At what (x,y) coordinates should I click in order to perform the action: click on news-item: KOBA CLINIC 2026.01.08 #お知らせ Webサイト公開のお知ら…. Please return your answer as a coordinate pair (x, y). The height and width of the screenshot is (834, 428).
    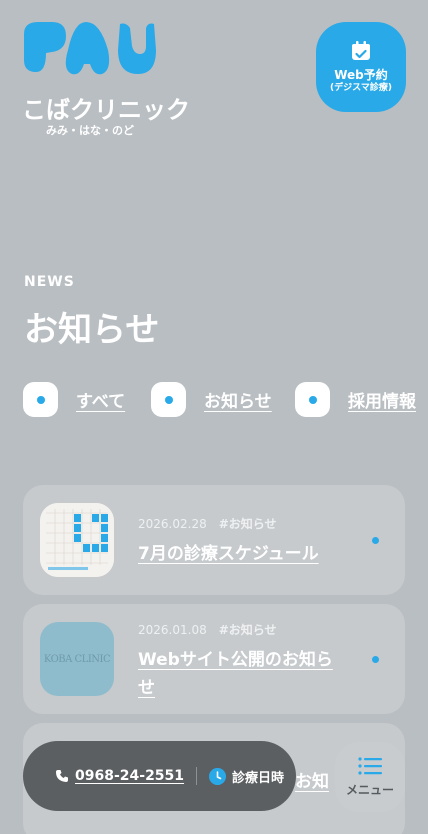
    Looking at the image, I should click on (214, 659).